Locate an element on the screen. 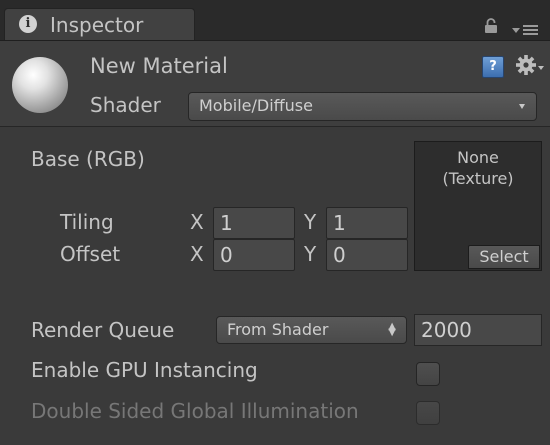  tiling-y-label: Y is located at coordinates (310, 222).